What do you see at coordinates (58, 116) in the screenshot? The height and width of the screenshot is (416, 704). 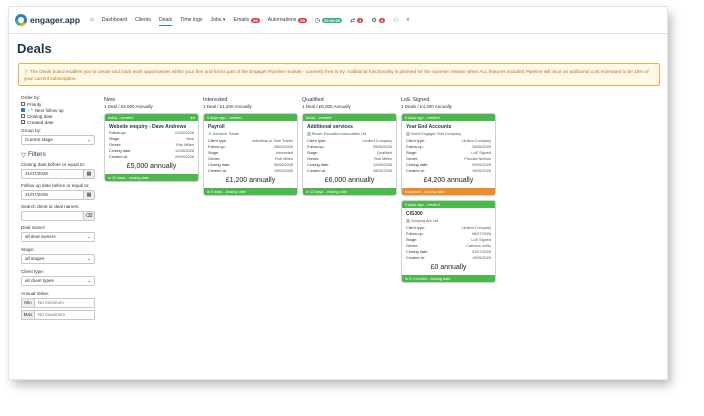 I see `order-option-closing-date: Closing date` at bounding box center [58, 116].